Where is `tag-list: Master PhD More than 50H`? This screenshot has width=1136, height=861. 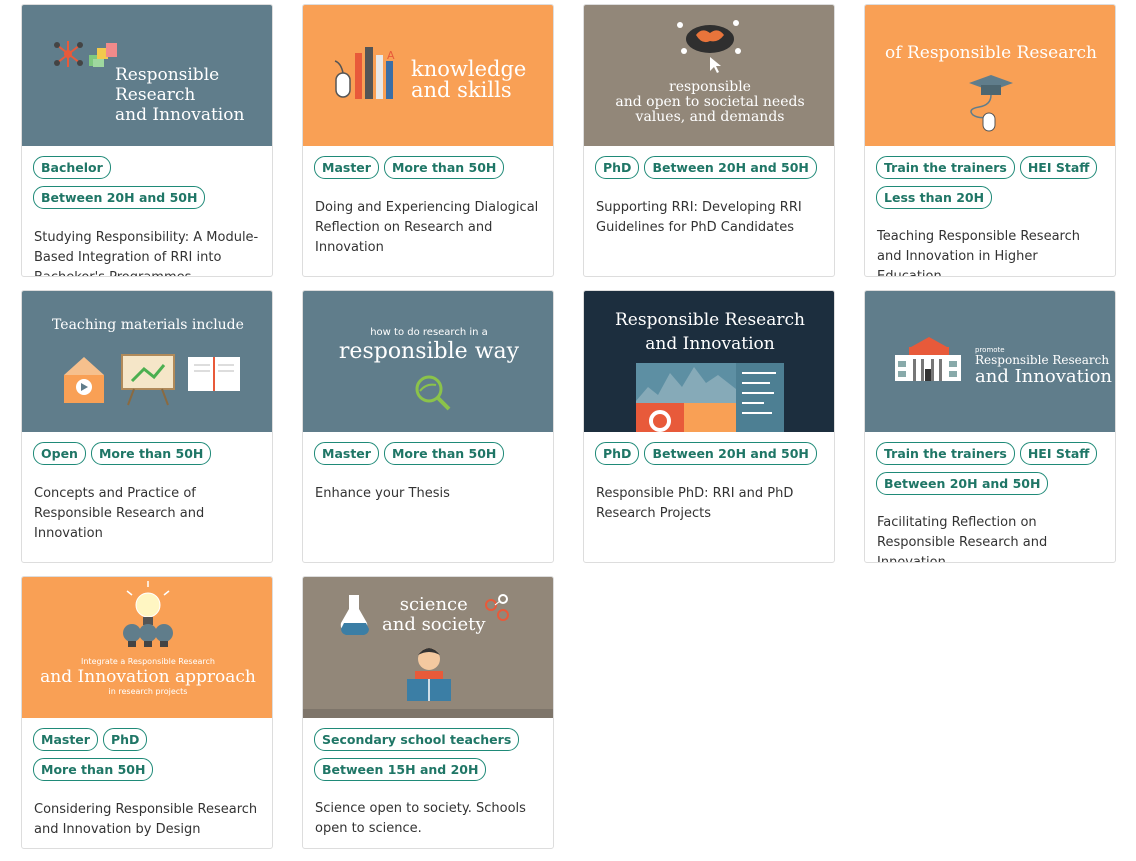
tag-list: Master PhD More than 50H is located at coordinates (147, 749).